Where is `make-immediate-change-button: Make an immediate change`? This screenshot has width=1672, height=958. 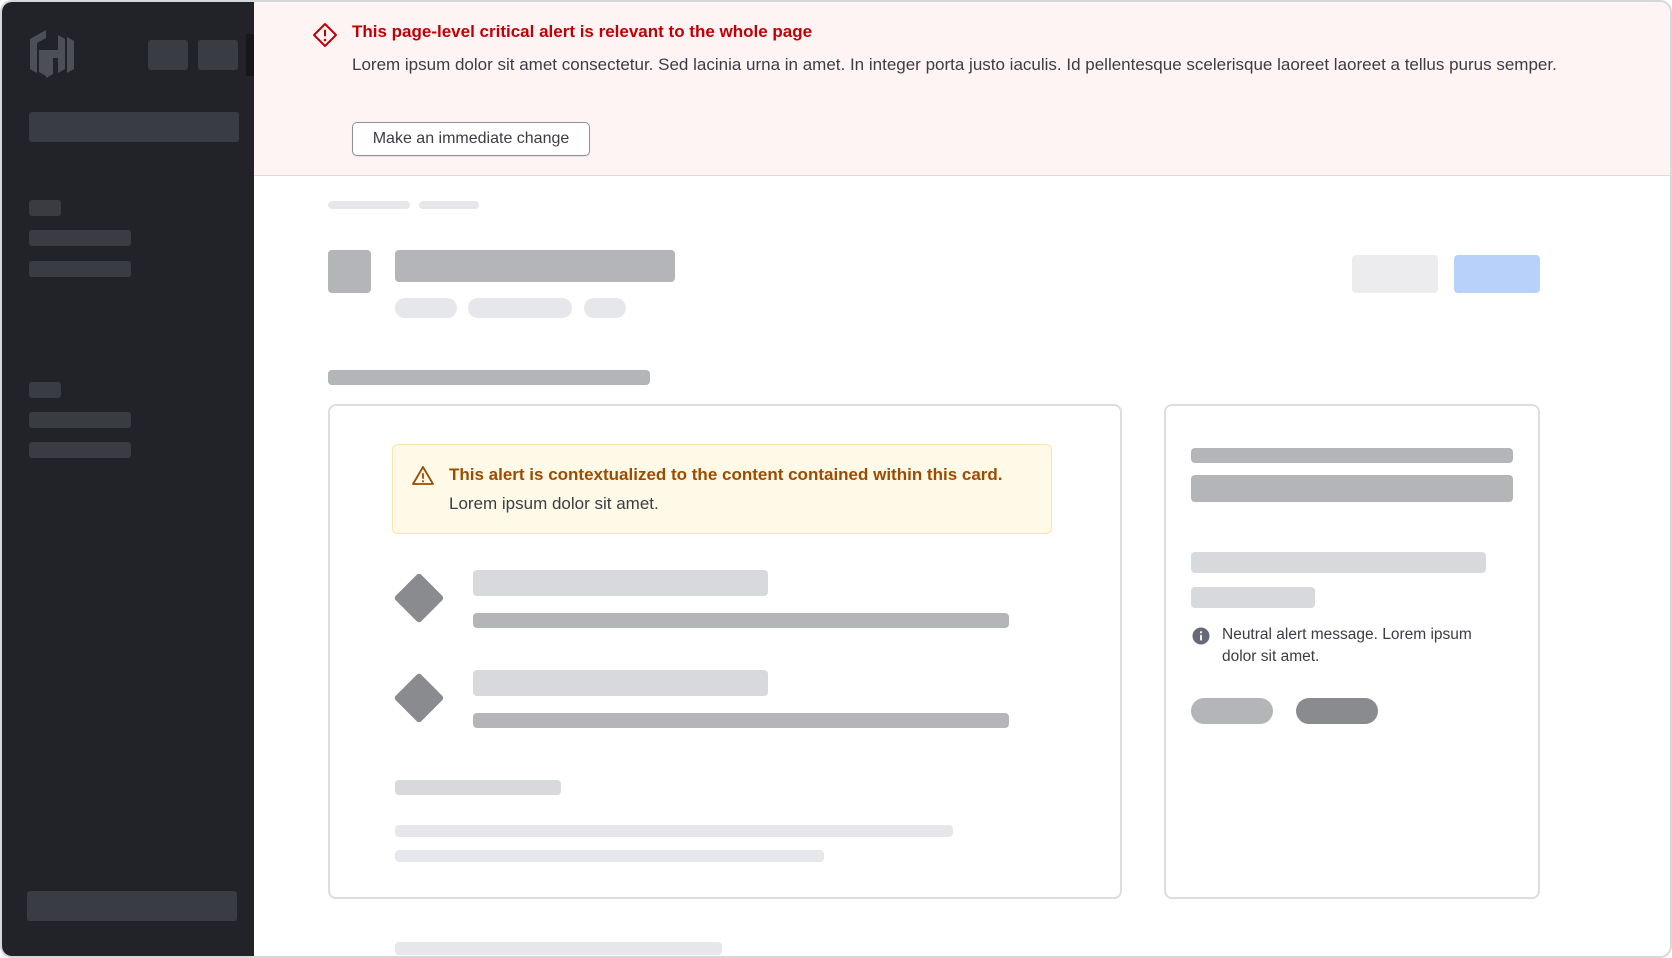
make-immediate-change-button: Make an immediate change is located at coordinates (471, 139).